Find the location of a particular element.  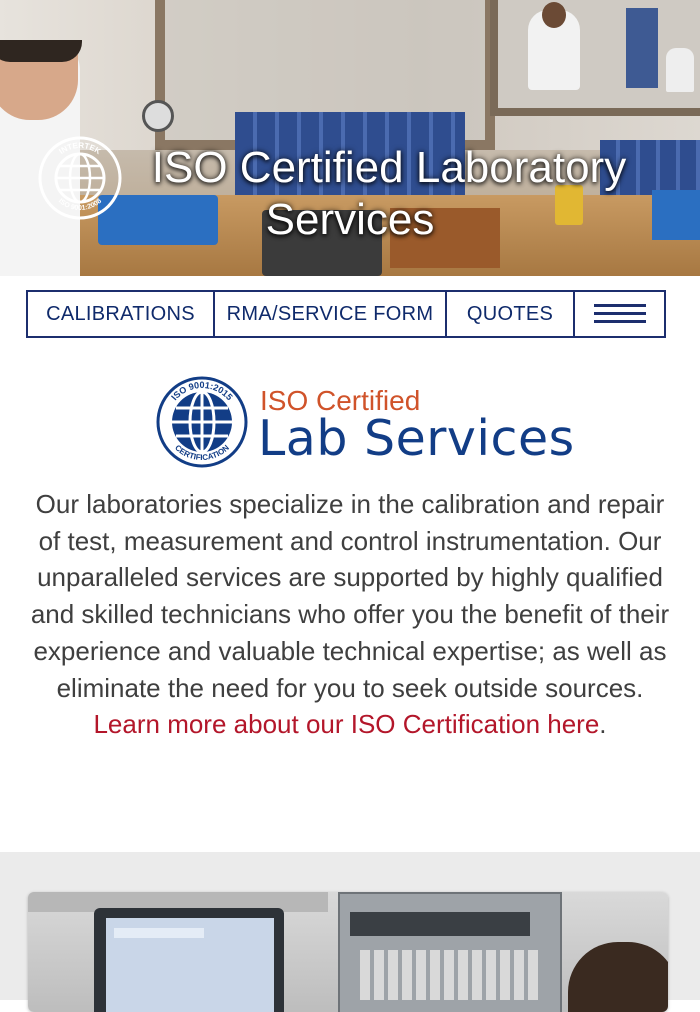

link-suffix: . is located at coordinates (603, 724).